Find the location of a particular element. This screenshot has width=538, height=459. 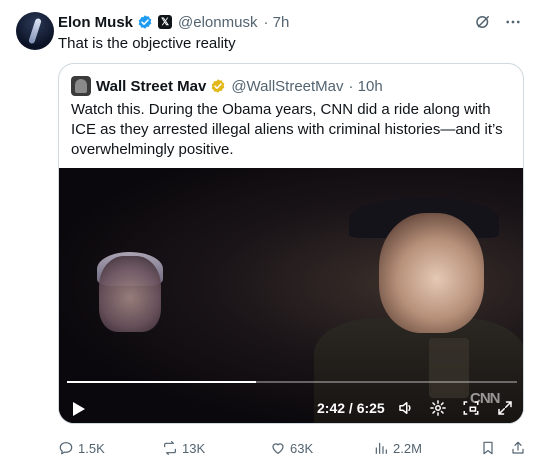

video-time: 2:42 / 6:25 is located at coordinates (351, 408).